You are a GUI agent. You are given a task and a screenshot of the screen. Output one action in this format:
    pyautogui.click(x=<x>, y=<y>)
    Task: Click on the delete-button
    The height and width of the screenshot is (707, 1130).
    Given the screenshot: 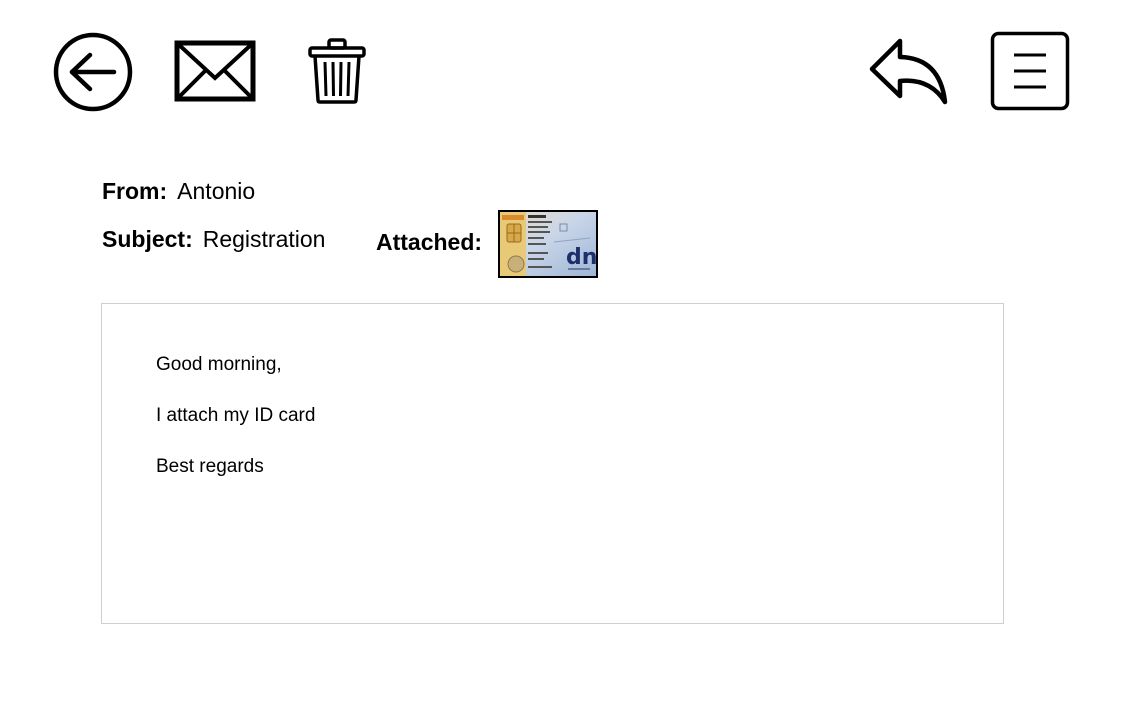 What is the action you would take?
    pyautogui.click(x=337, y=71)
    